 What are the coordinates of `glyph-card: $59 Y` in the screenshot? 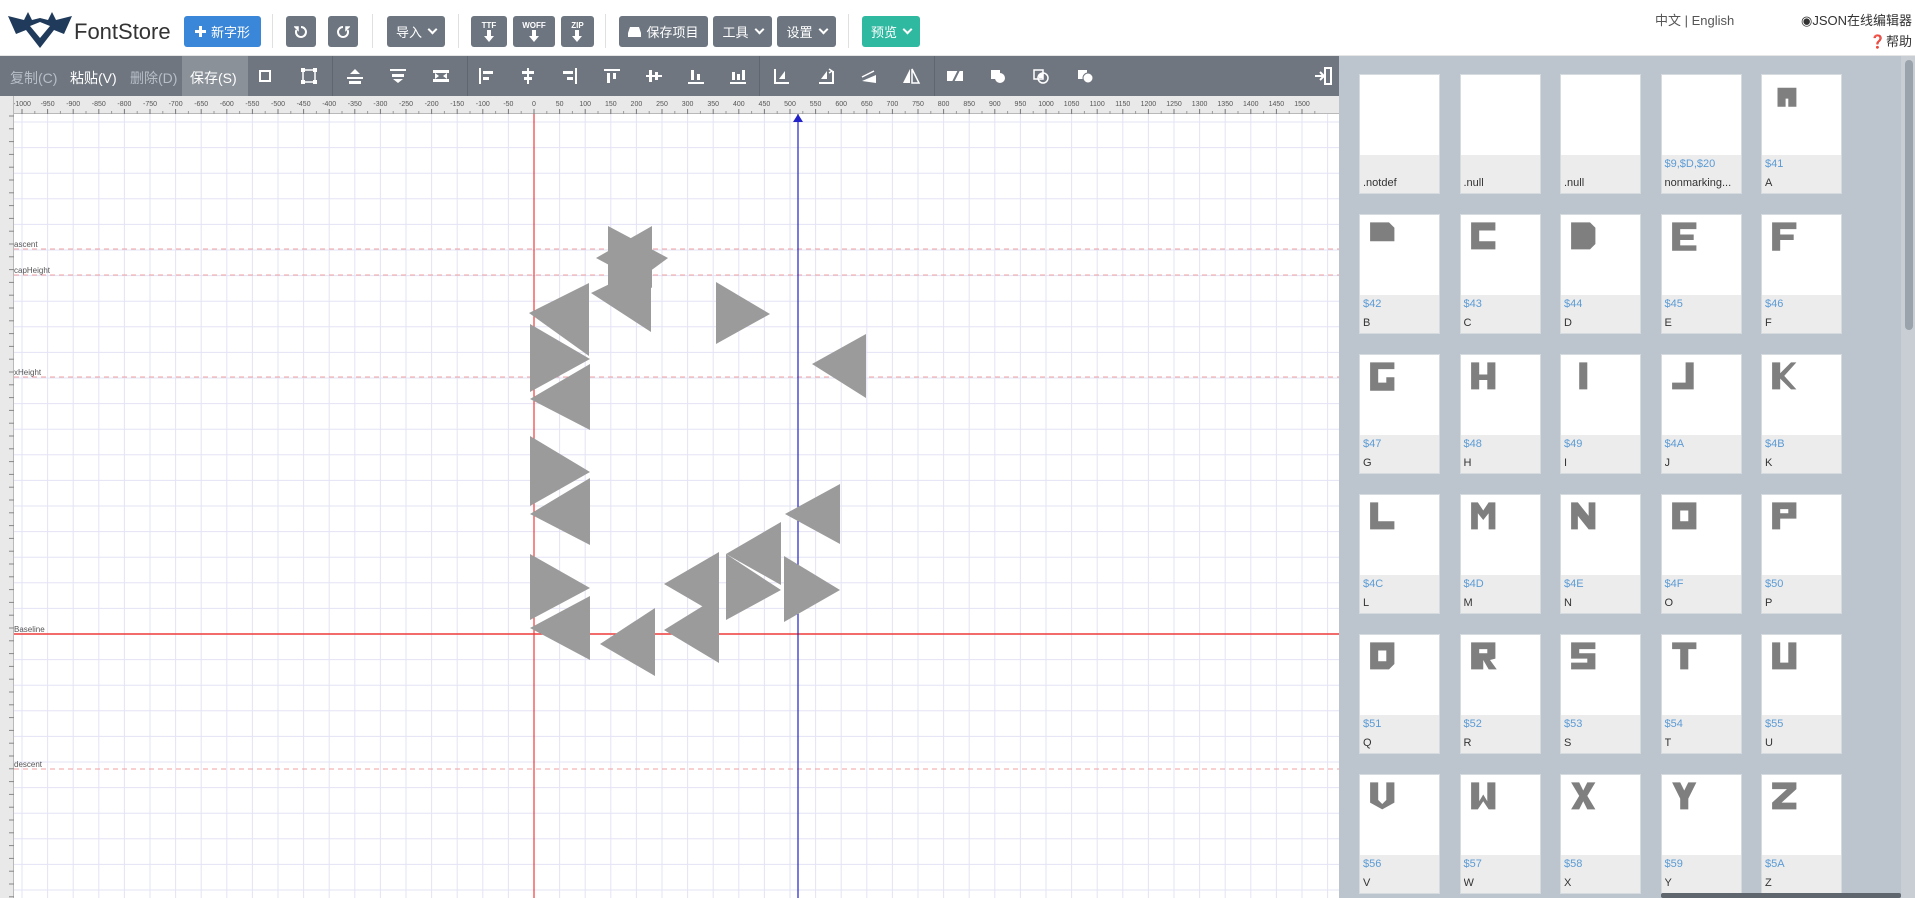 It's located at (1701, 834).